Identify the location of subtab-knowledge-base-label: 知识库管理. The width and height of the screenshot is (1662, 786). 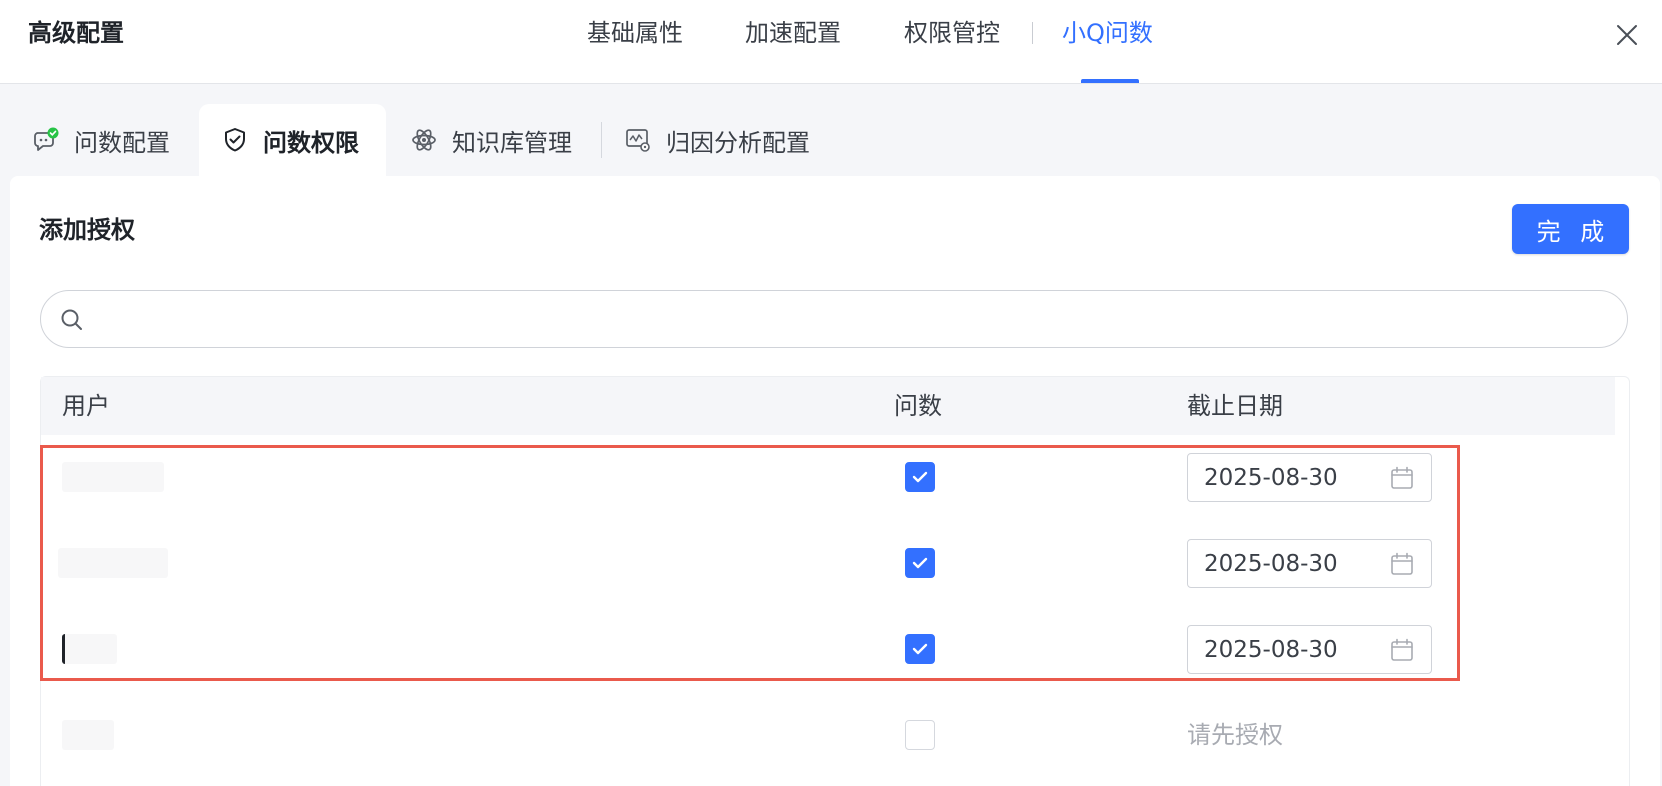
(512, 142).